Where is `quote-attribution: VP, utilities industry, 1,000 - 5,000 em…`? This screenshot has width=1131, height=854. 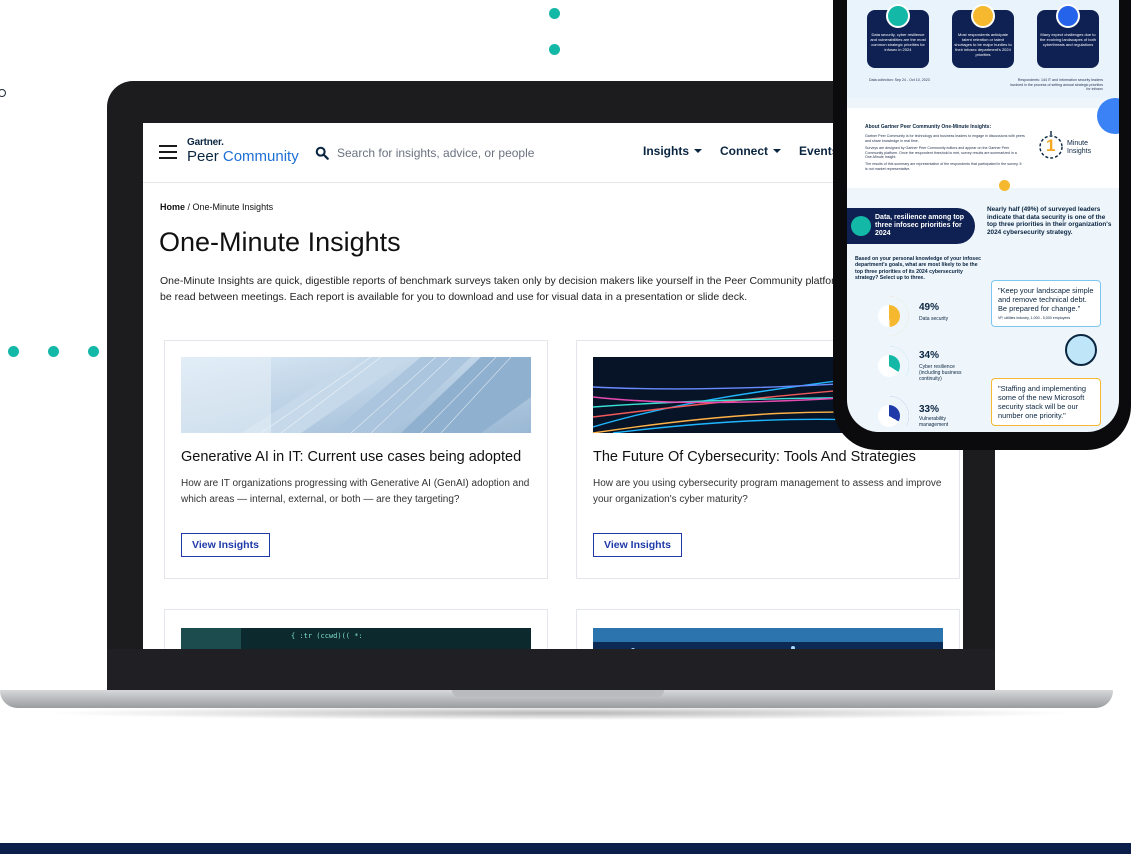
quote-attribution: VP, utilities industry, 1,000 - 5,000 em… is located at coordinates (1034, 318).